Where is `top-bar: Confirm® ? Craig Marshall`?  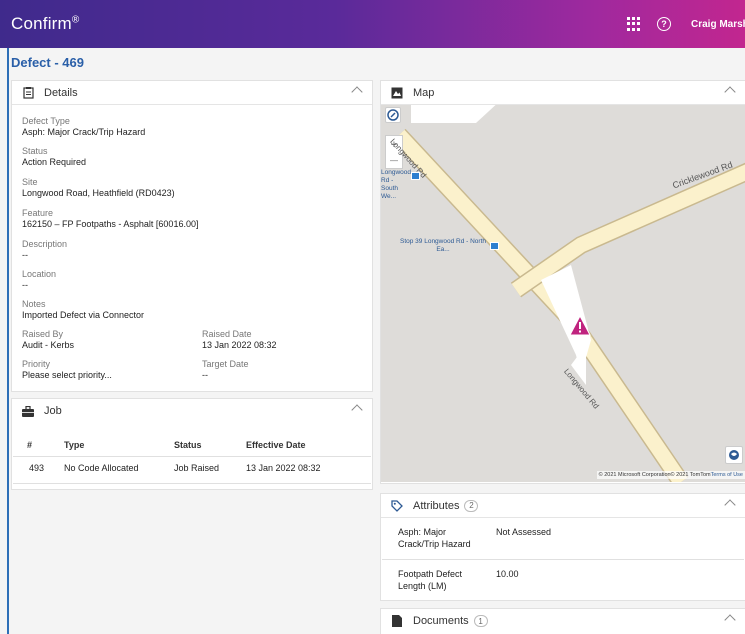 top-bar: Confirm® ? Craig Marshall is located at coordinates (372, 24).